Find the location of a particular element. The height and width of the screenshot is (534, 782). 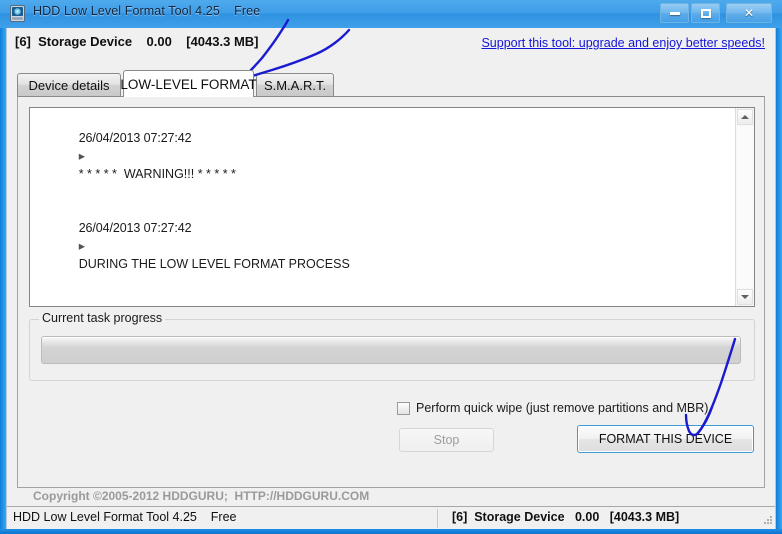

tab-smart-label: S.M.A.R.T. is located at coordinates (295, 85).